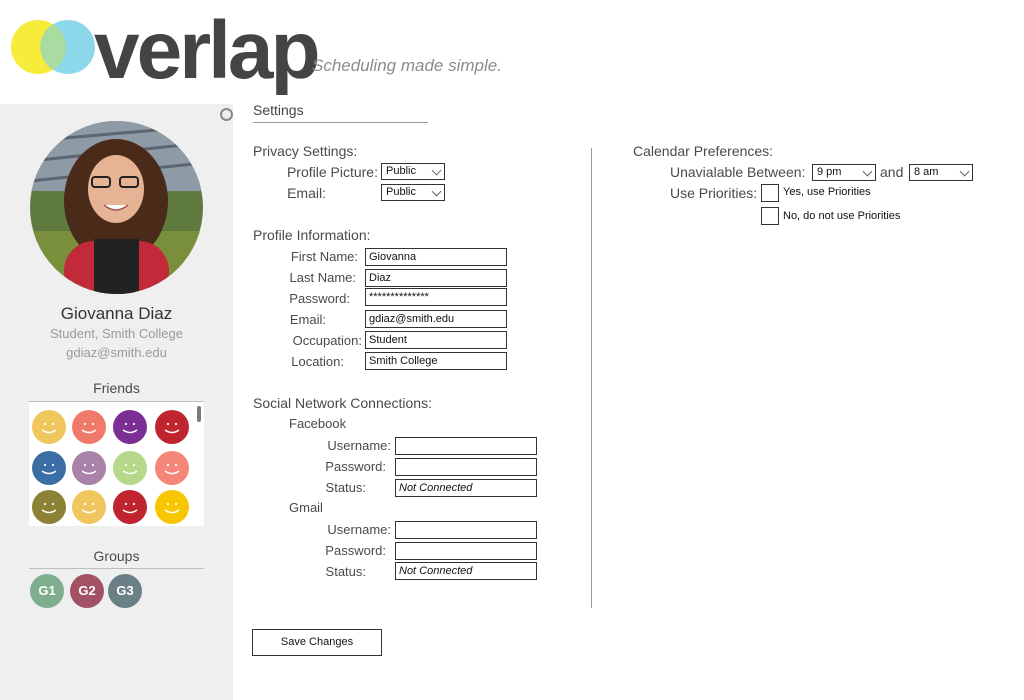 Image resolution: width=1024 pixels, height=700 pixels. Describe the element at coordinates (770, 216) in the screenshot. I see `use-priorities-no-checkbox` at that location.